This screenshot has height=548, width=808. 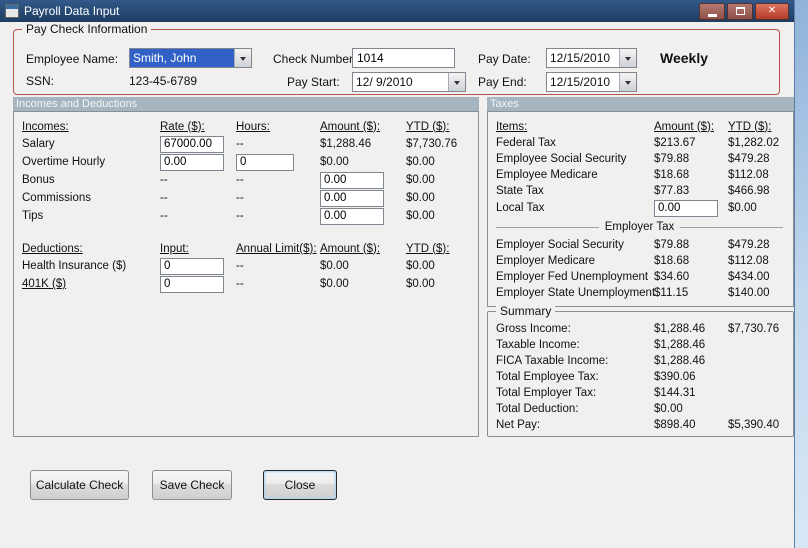 I want to click on tax-label: Employer Fed Unemployment, so click(x=572, y=277).